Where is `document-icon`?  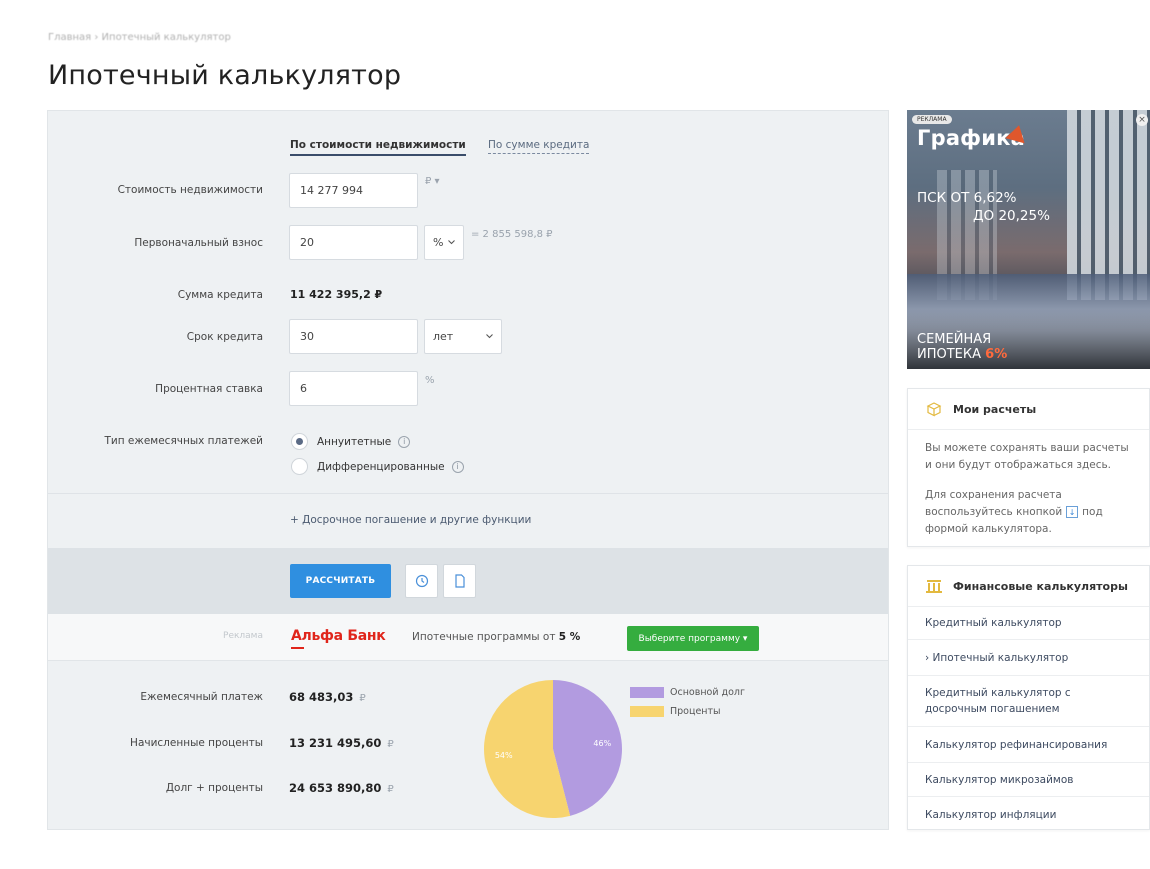
document-icon is located at coordinates (459, 581).